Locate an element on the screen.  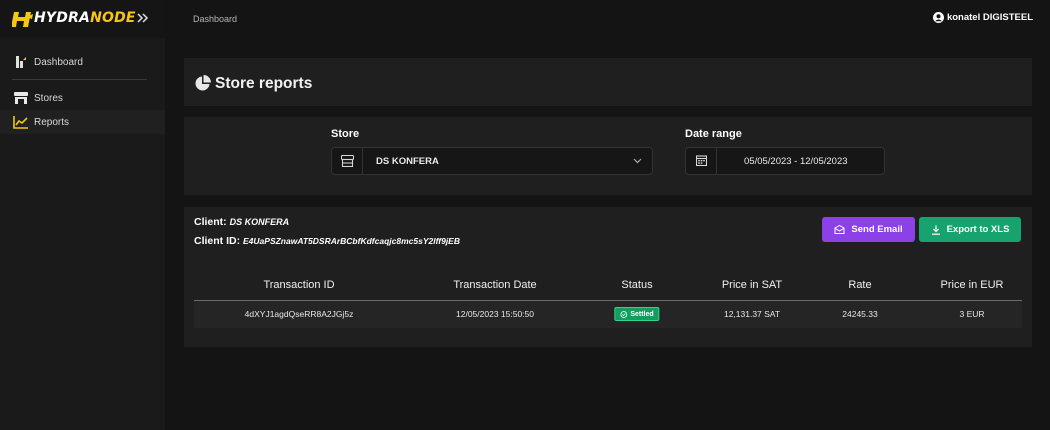
user-name: konatel DIGISTEEL is located at coordinates (989, 17).